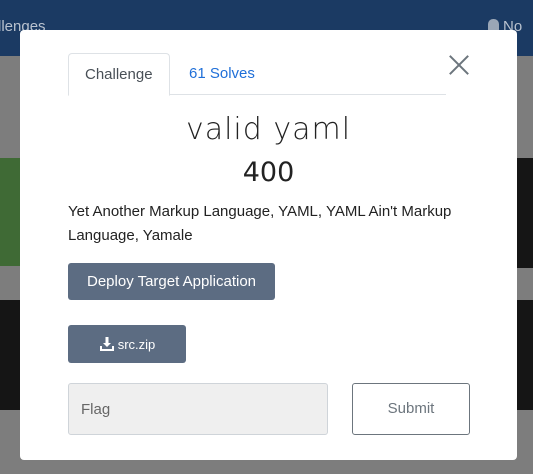 The width and height of the screenshot is (533, 474). What do you see at coordinates (136, 344) in the screenshot?
I see `file-name: src.zip` at bounding box center [136, 344].